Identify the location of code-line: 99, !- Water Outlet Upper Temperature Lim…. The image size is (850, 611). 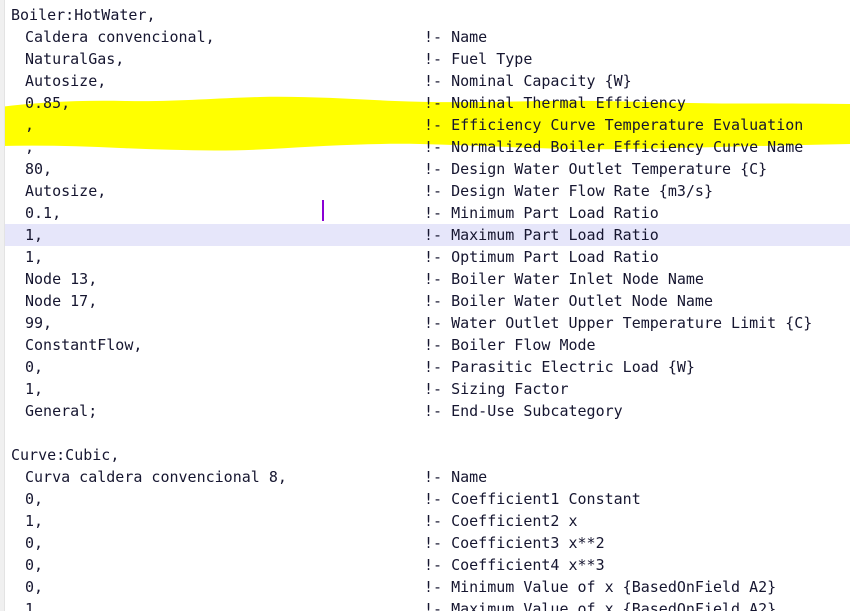
(425, 323).